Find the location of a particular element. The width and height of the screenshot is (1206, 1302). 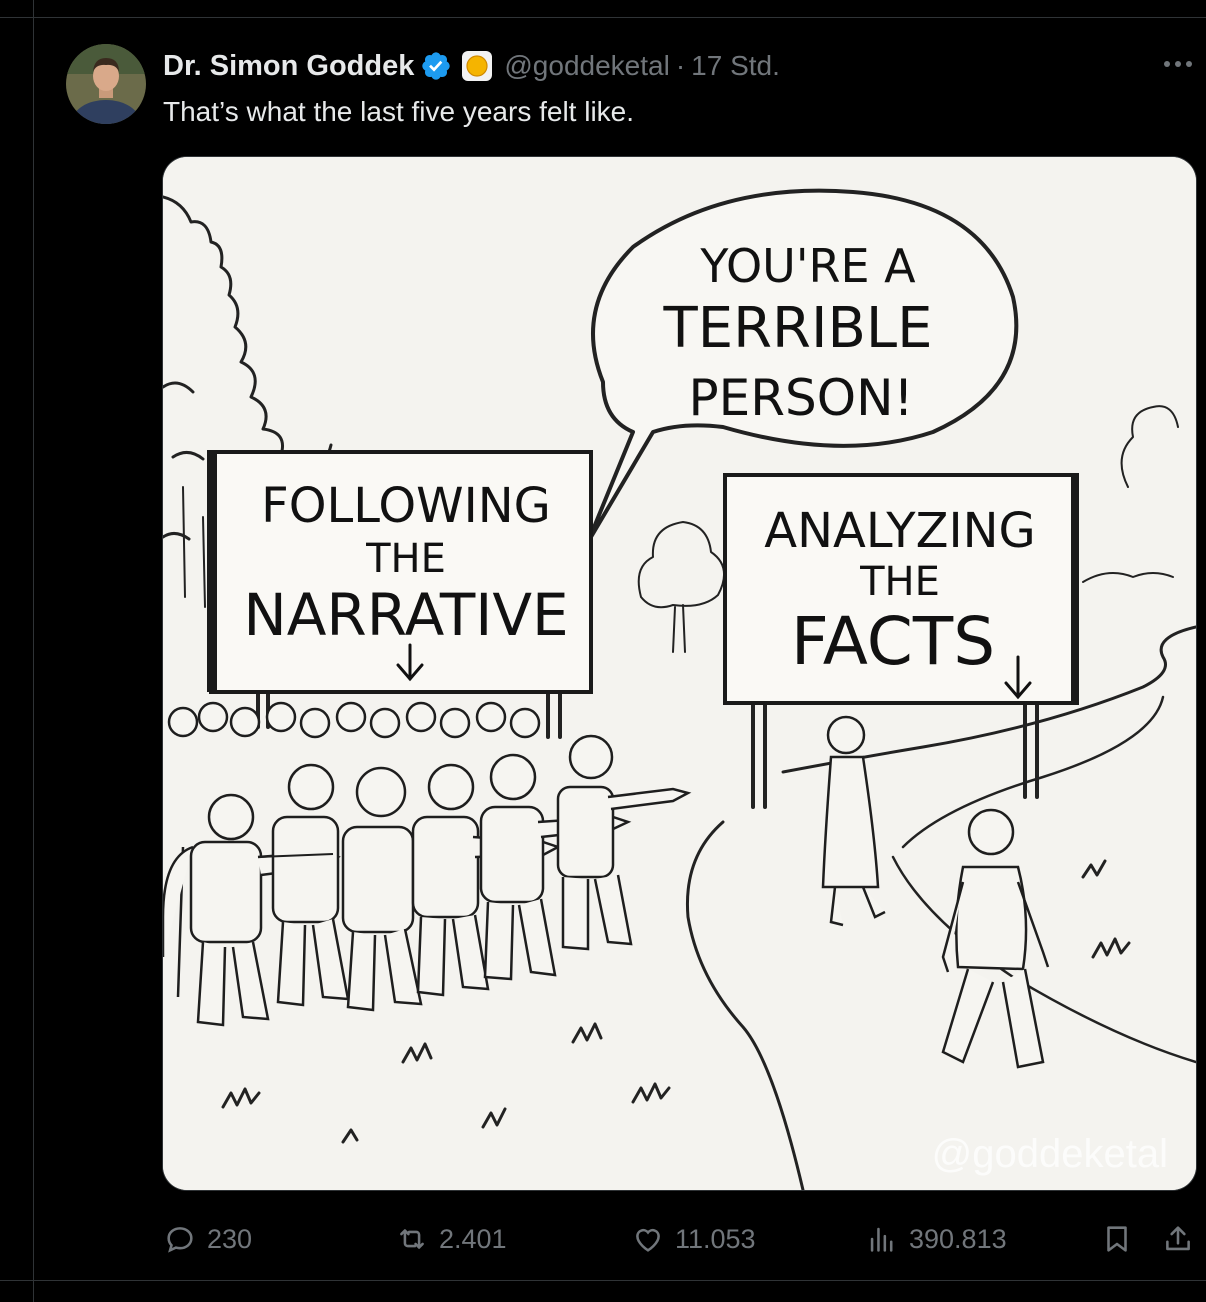

verified-badge-icon is located at coordinates (436, 66).